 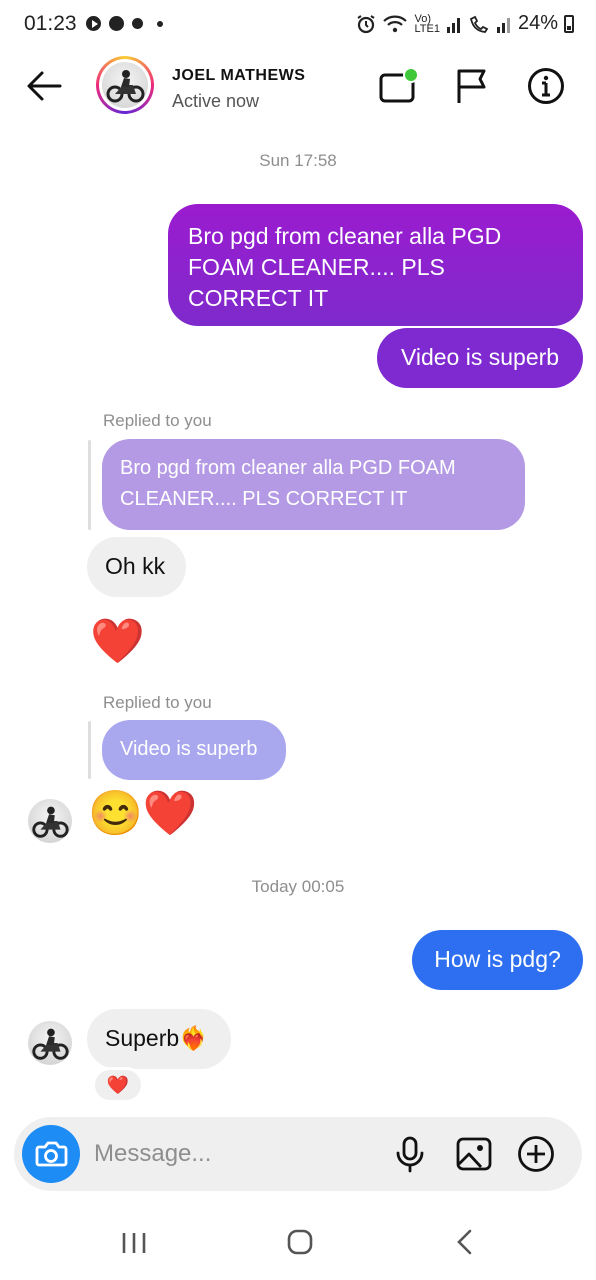 What do you see at coordinates (143, 814) in the screenshot?
I see `received-emoji-message: 😊❤️` at bounding box center [143, 814].